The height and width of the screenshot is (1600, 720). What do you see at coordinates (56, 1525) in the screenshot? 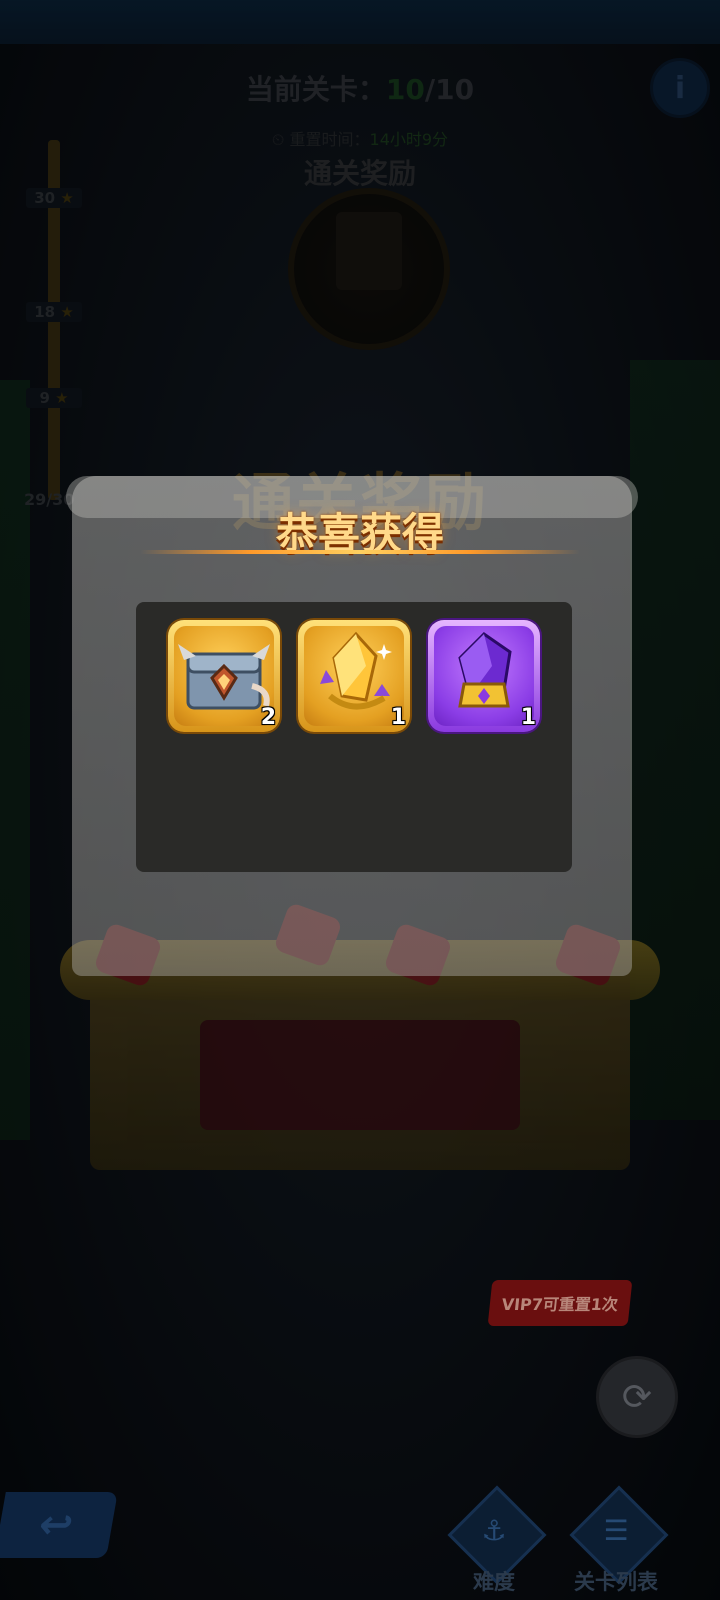
I see `back-arrow-icon: ↩` at bounding box center [56, 1525].